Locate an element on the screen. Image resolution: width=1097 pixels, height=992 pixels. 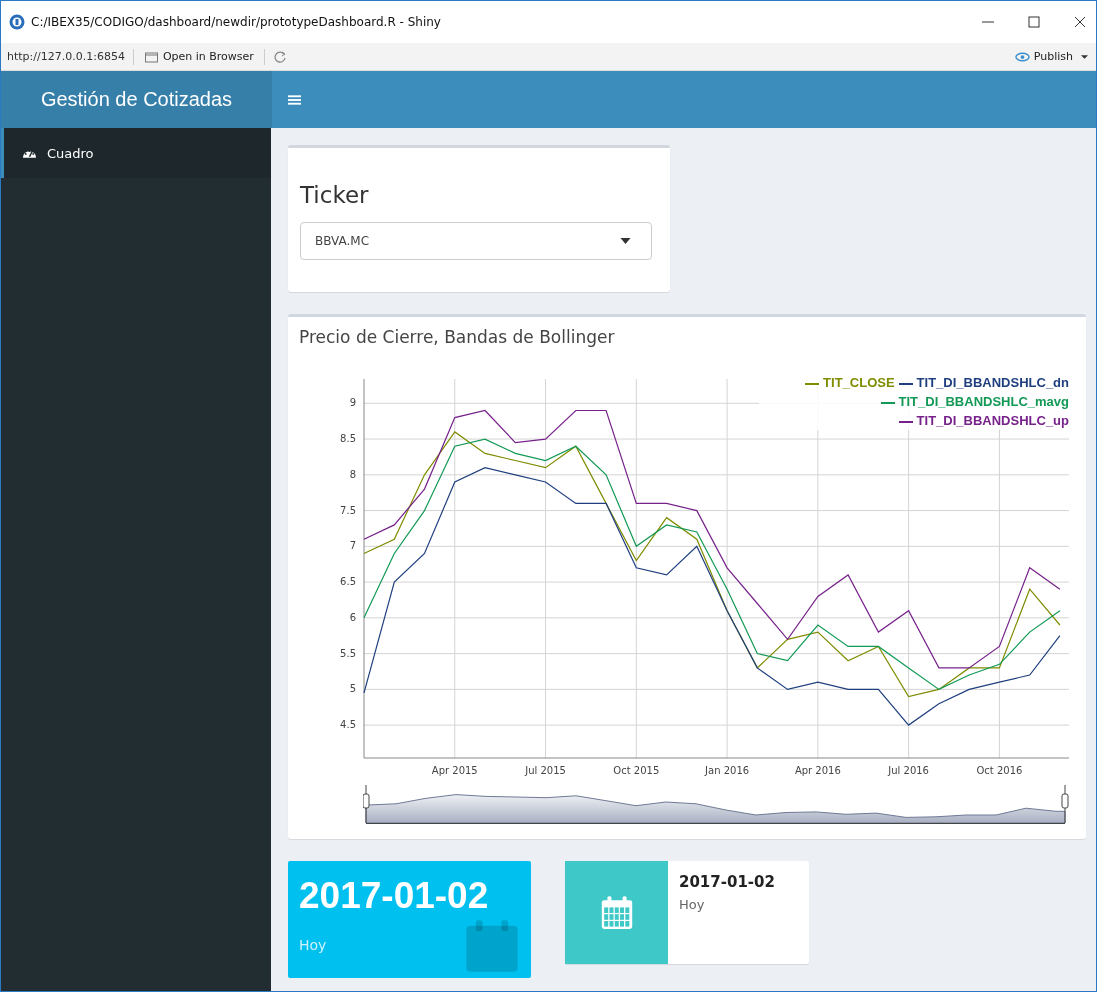
app-brand: Gestión de Cotizadas is located at coordinates (136, 99).